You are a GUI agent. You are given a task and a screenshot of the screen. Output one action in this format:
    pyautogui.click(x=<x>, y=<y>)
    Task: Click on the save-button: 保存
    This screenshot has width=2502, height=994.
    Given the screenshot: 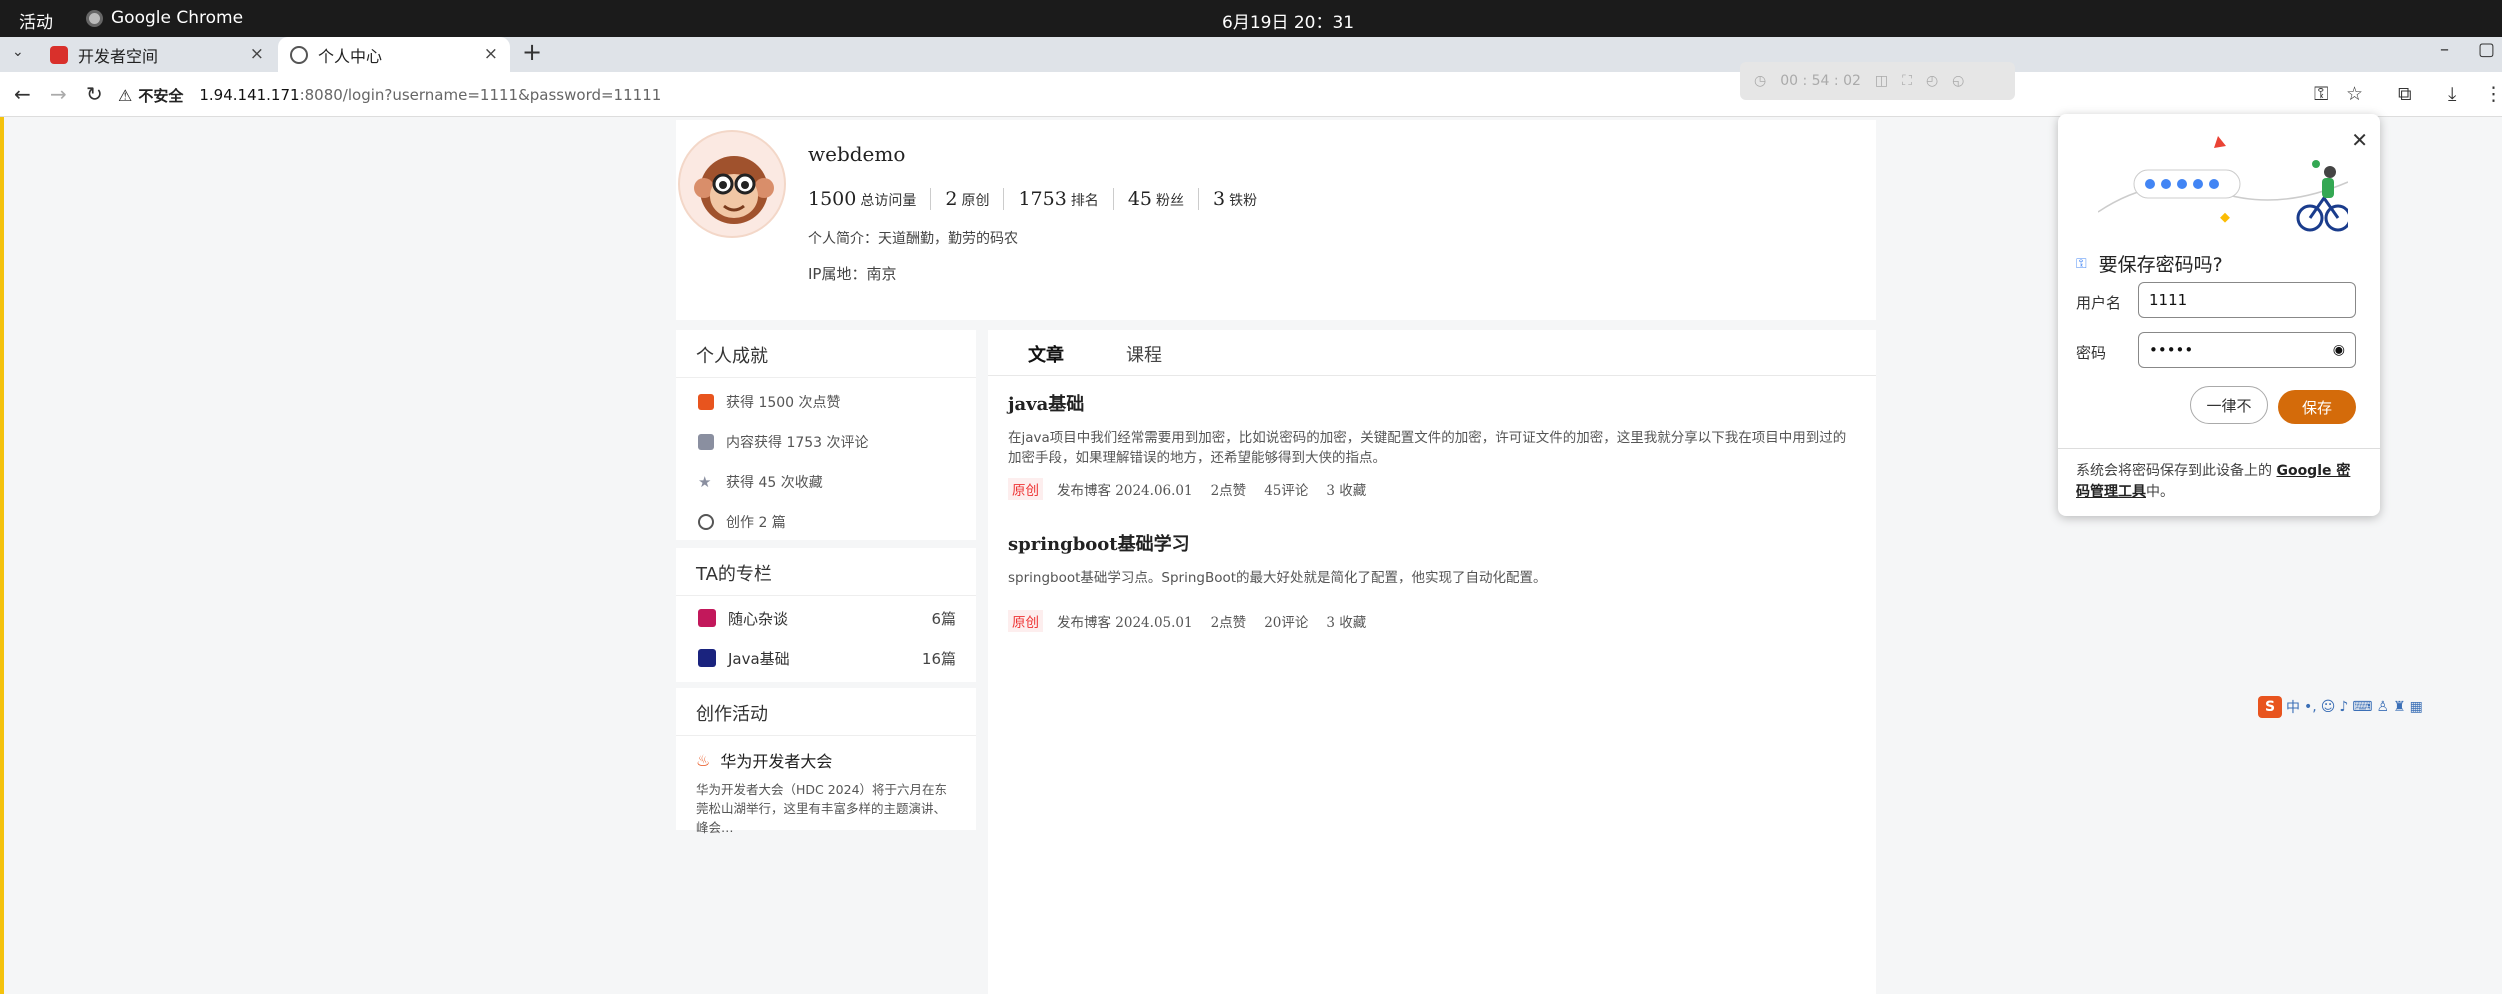 What is the action you would take?
    pyautogui.click(x=2317, y=407)
    